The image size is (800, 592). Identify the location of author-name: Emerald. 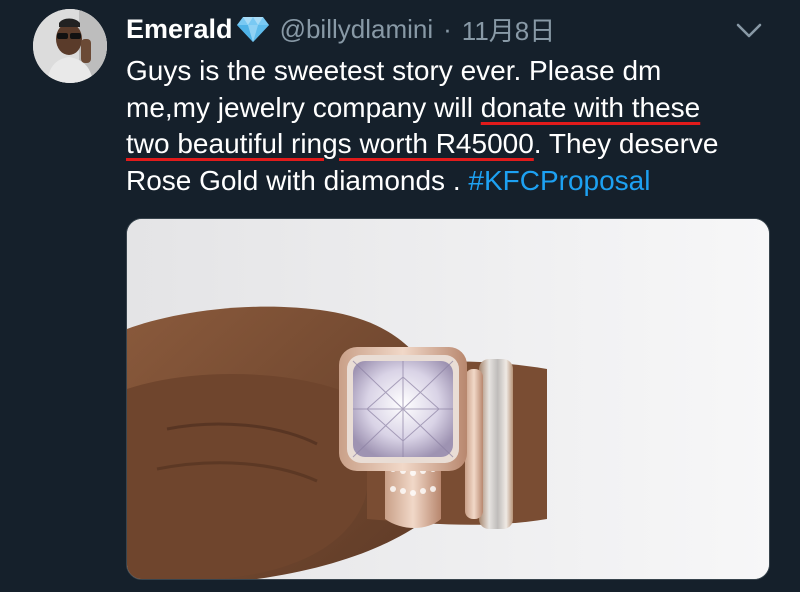
(179, 29).